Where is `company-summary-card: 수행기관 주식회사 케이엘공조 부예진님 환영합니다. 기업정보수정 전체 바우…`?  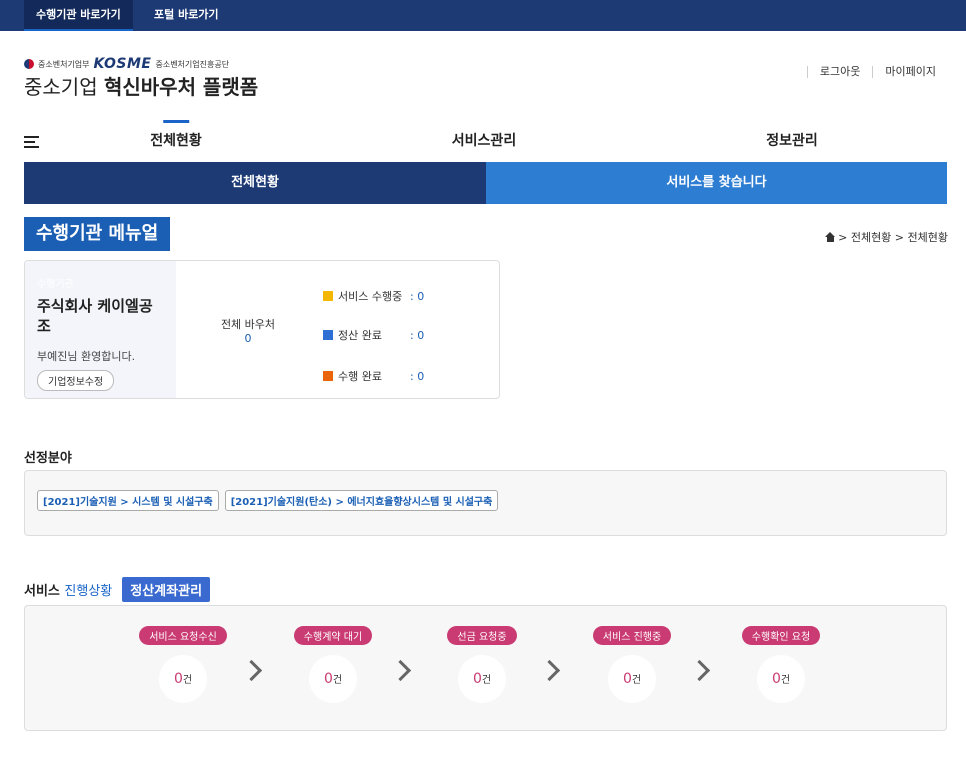 company-summary-card: 수행기관 주식회사 케이엘공조 부예진님 환영합니다. 기업정보수정 전체 바우… is located at coordinates (262, 329).